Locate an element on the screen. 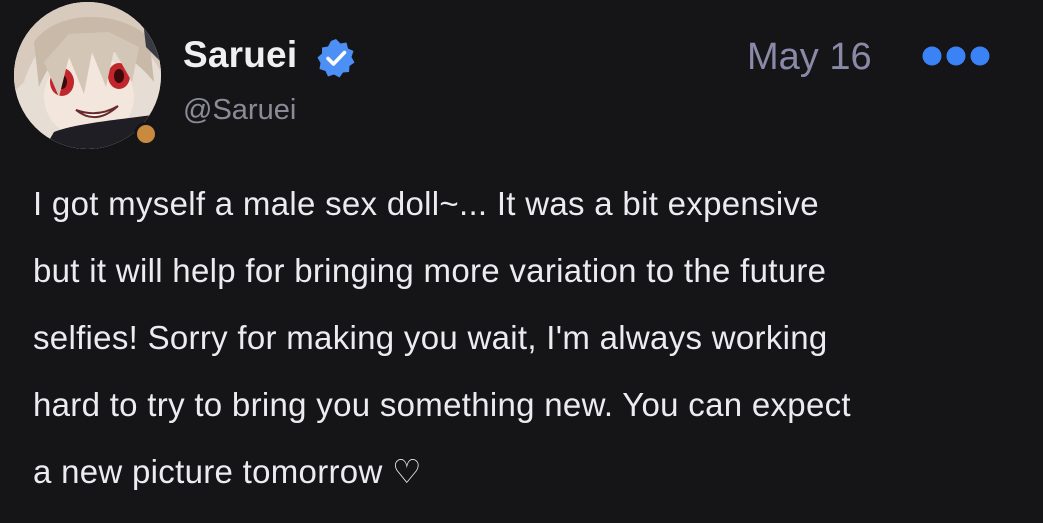 The width and height of the screenshot is (1043, 523). avatar is located at coordinates (87, 75).